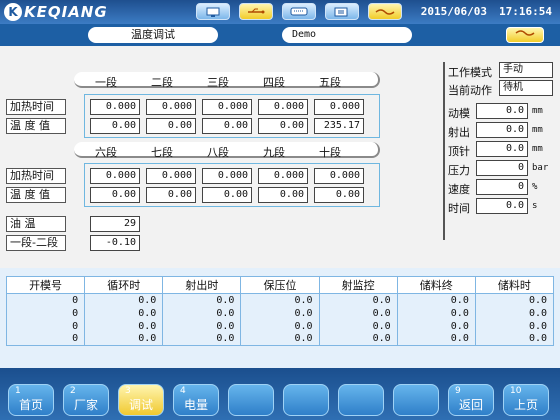  What do you see at coordinates (227, 176) in the screenshot?
I see `heat-time-8: 0.000` at bounding box center [227, 176].